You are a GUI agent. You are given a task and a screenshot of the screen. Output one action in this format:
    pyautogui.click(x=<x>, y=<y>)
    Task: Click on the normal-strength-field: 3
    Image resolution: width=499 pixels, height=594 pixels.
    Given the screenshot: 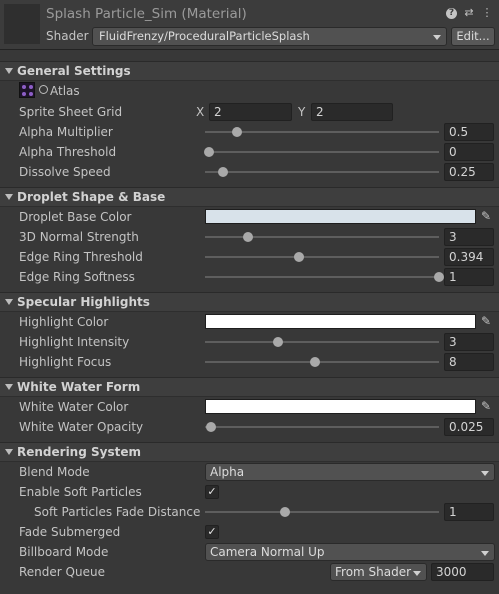 What is the action you would take?
    pyautogui.click(x=469, y=237)
    